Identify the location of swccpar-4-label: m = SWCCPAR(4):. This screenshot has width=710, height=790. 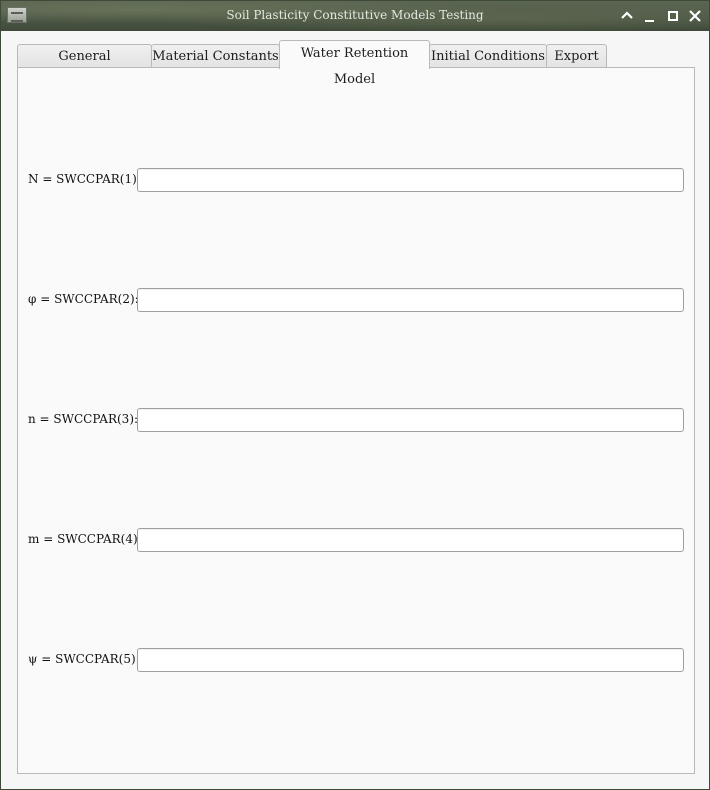
(85, 539).